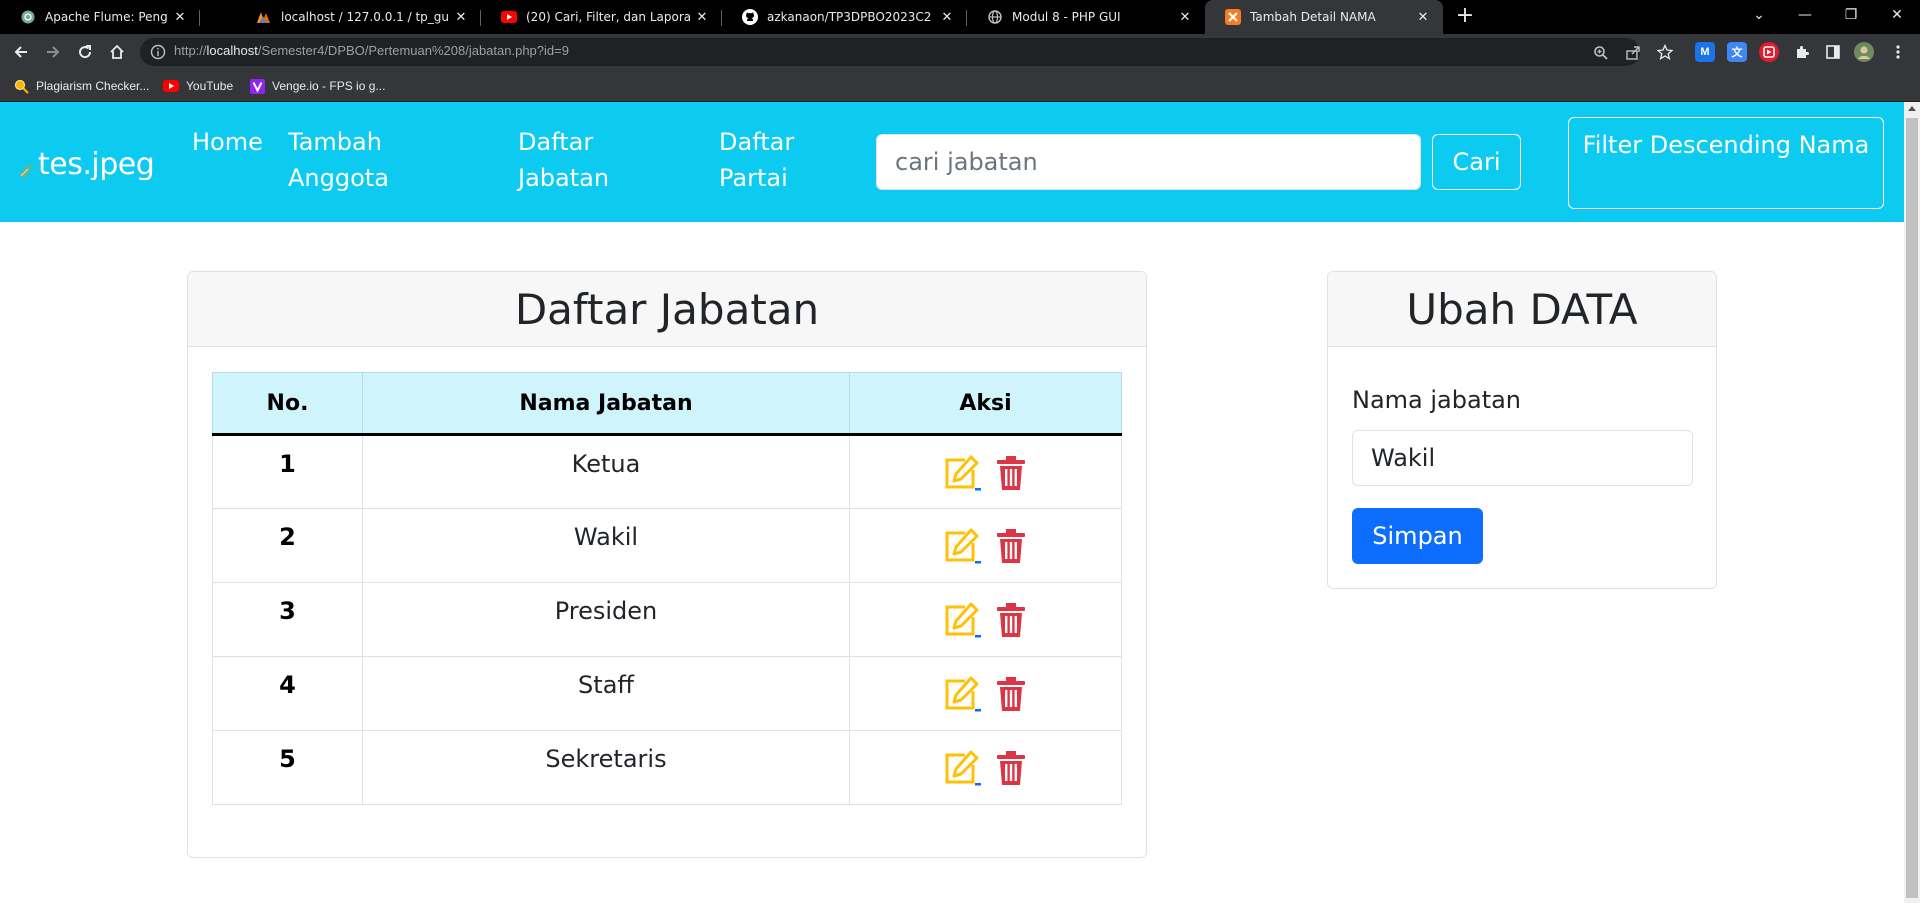  Describe the element at coordinates (1912, 108) in the screenshot. I see `scroll-up-icon` at that location.